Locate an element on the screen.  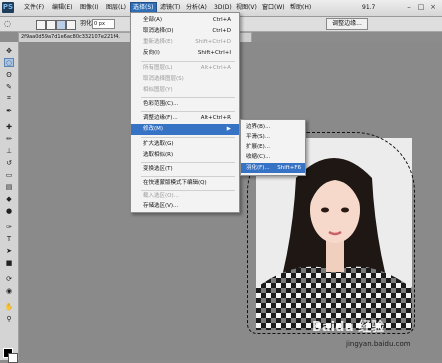
watermark-url: jingyan.baidu.com is located at coordinates (378, 344).